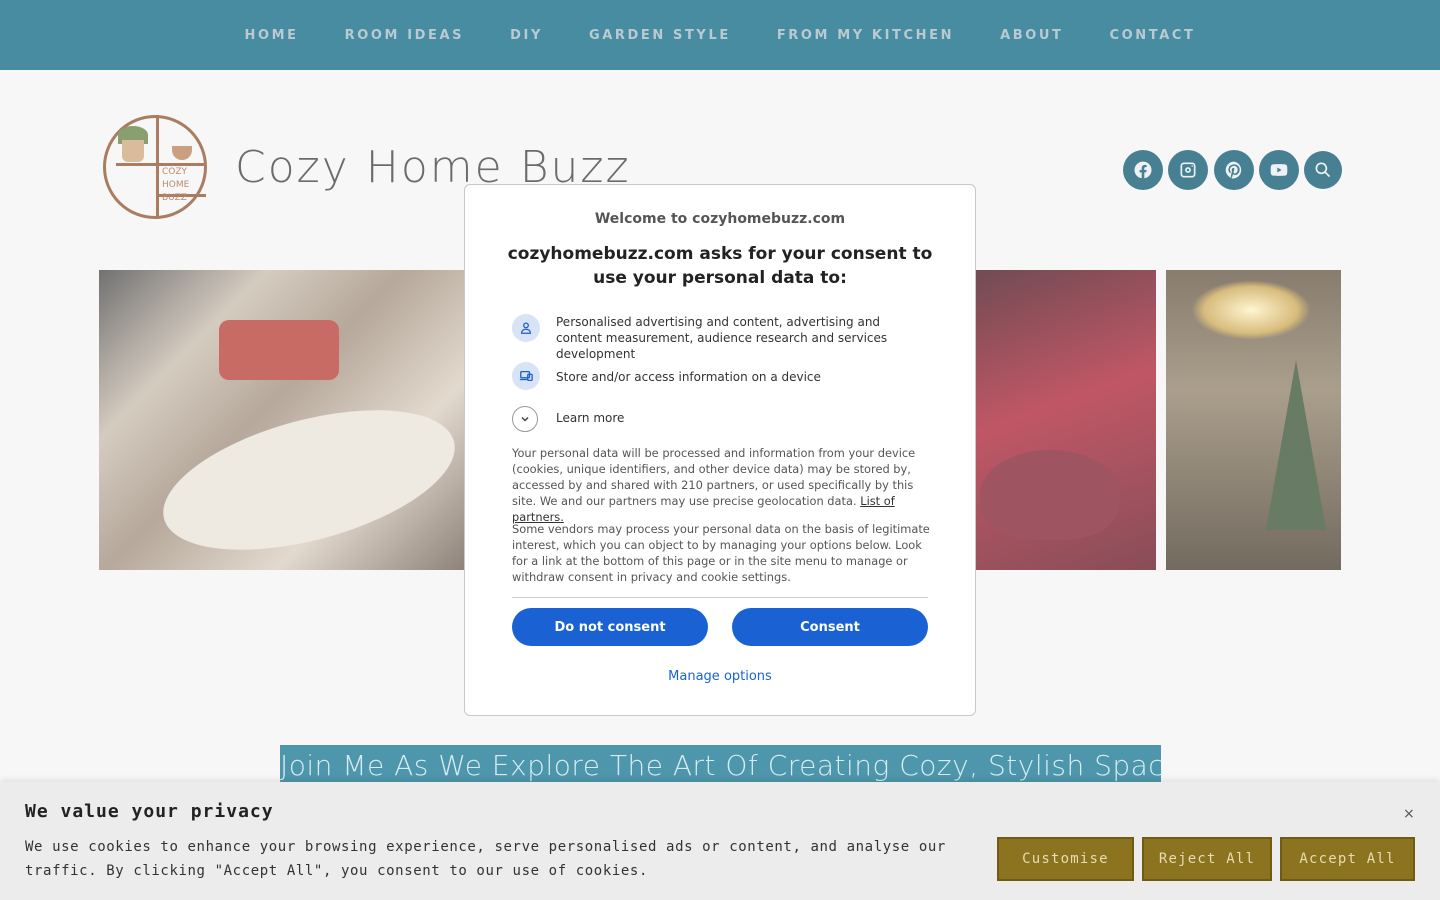 The width and height of the screenshot is (1440, 900). What do you see at coordinates (526, 376) in the screenshot?
I see `device-icon` at bounding box center [526, 376].